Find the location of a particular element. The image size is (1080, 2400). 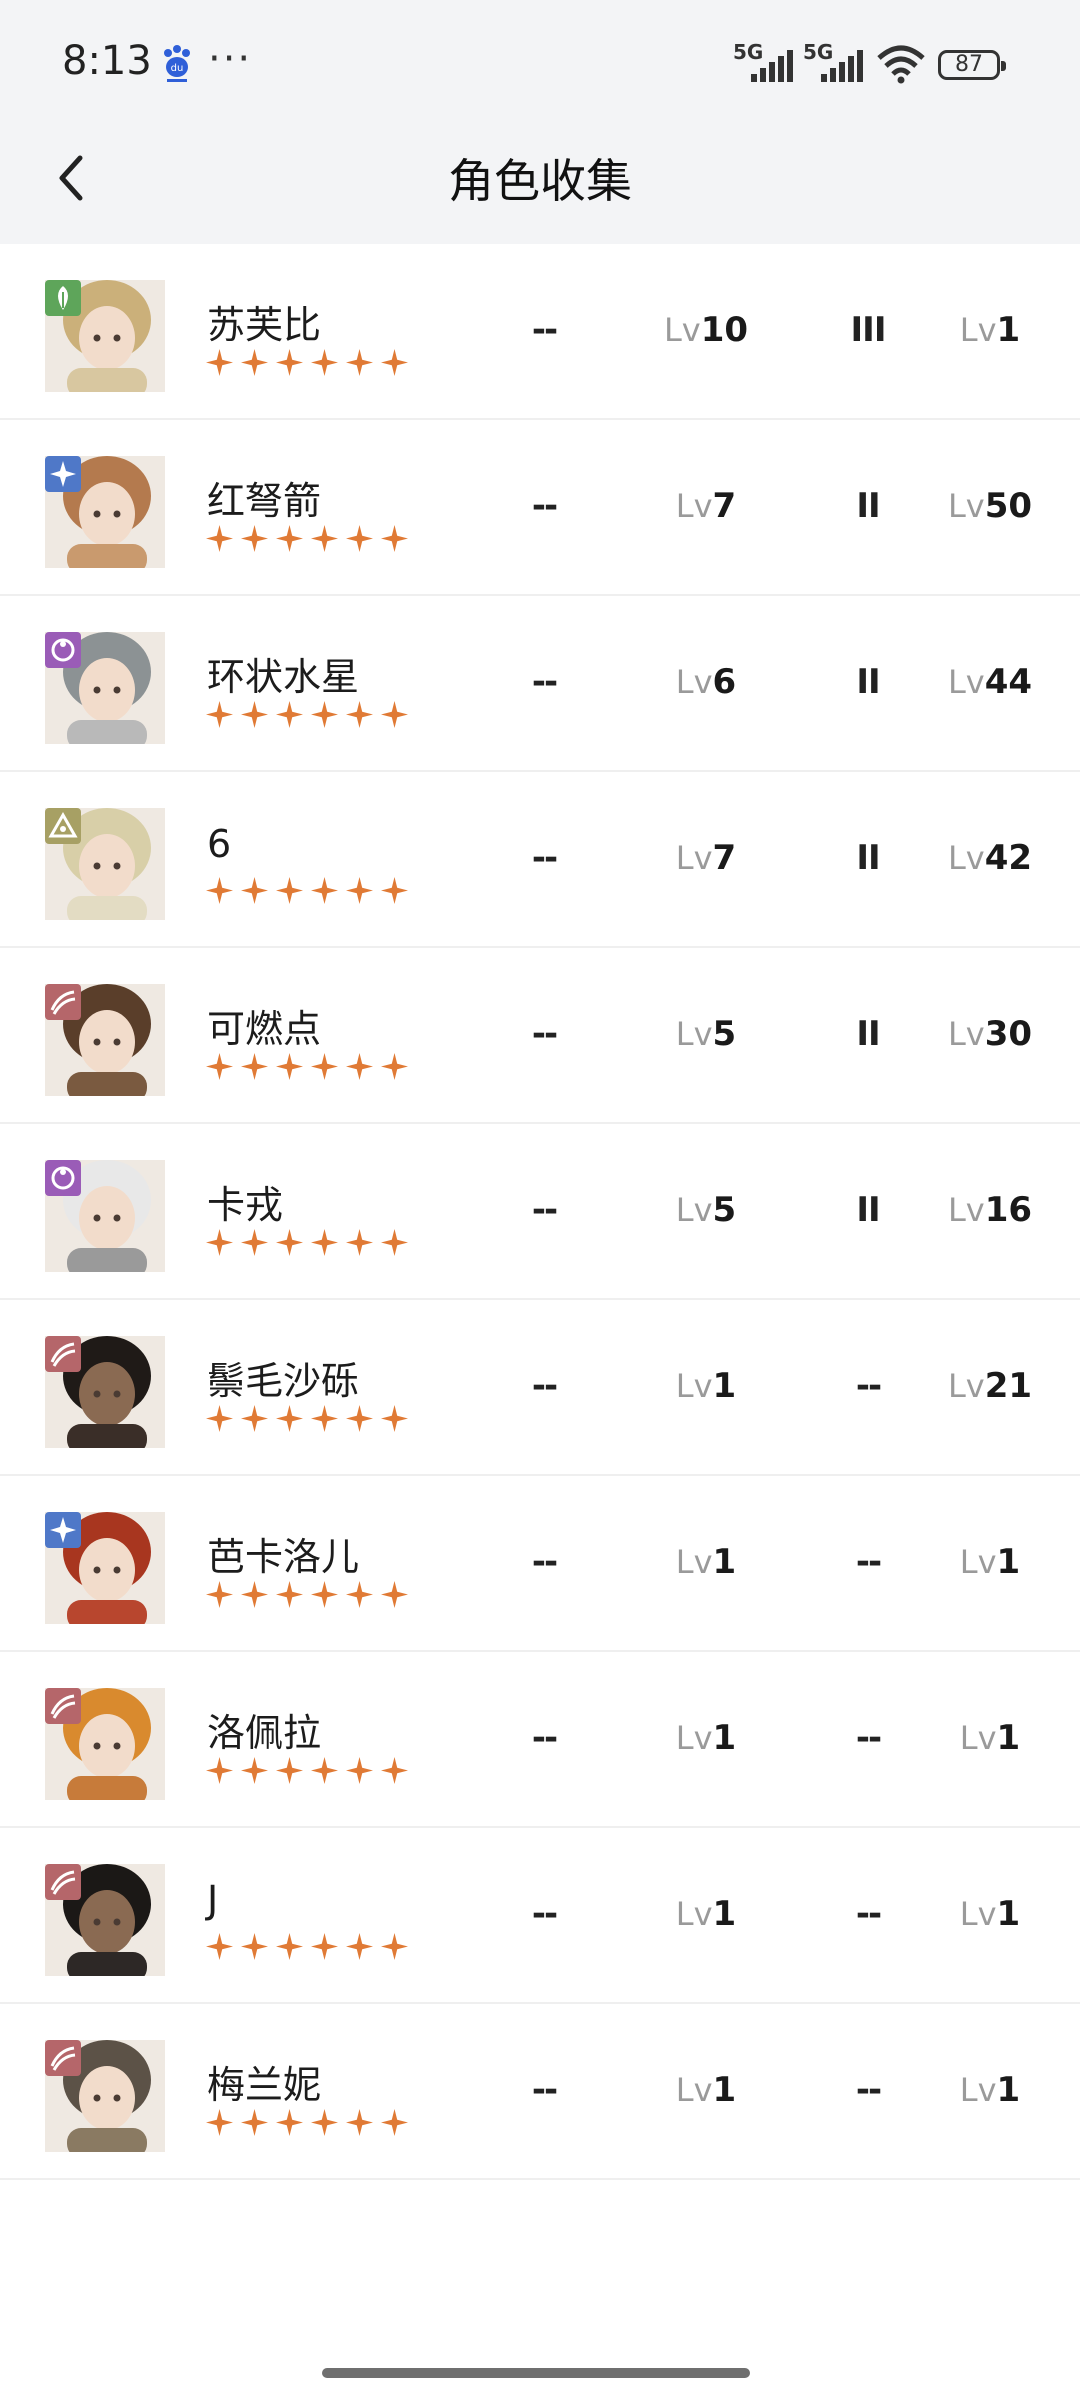

character-row: J -- Lv1 -- Lv1 is located at coordinates (540, 1916).